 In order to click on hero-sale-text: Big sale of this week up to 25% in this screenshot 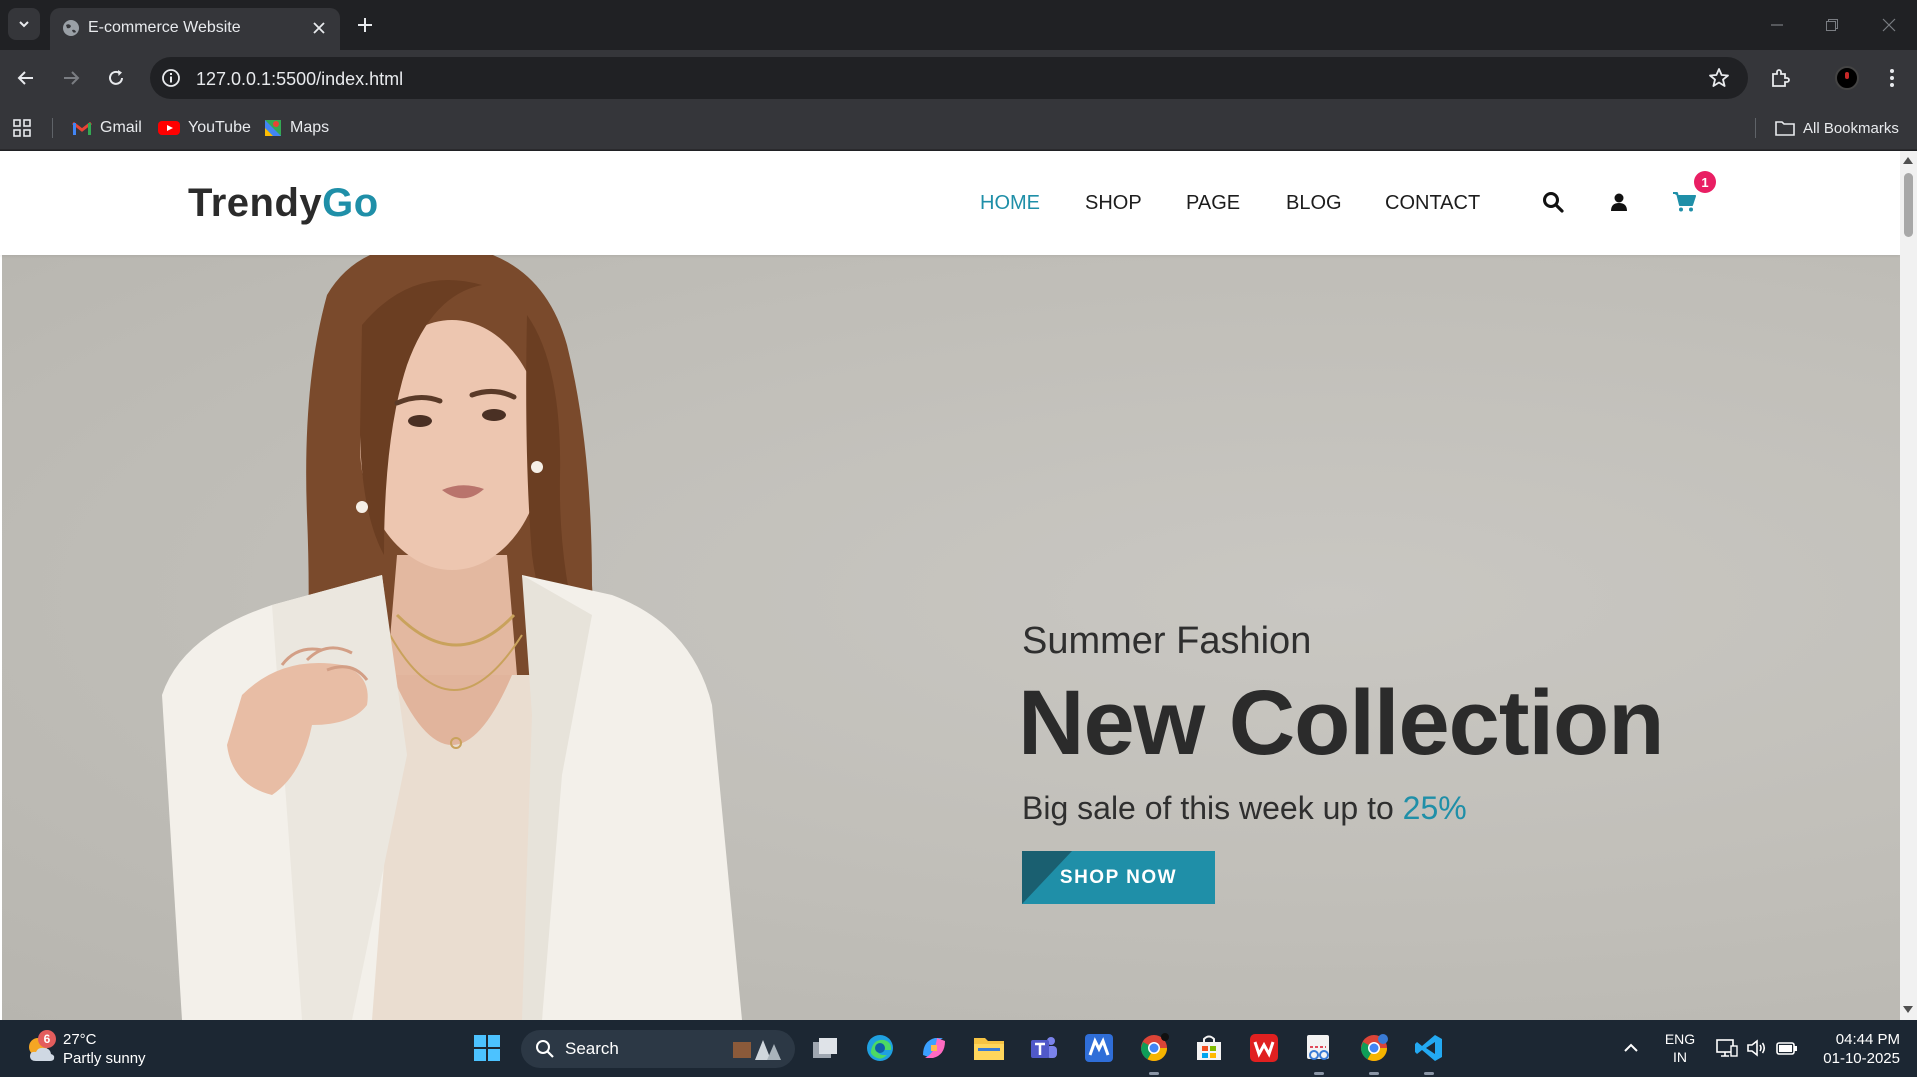, I will do `click(1244, 808)`.